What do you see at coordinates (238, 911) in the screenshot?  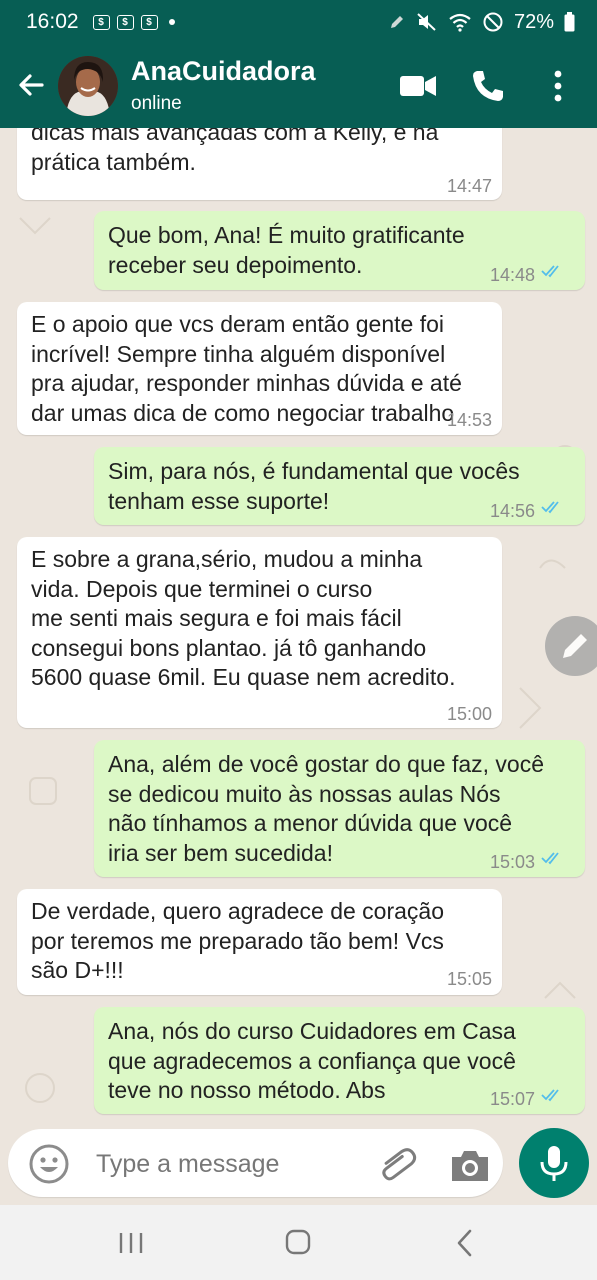 I see `message-line: De verdade, quero agradece de coração` at bounding box center [238, 911].